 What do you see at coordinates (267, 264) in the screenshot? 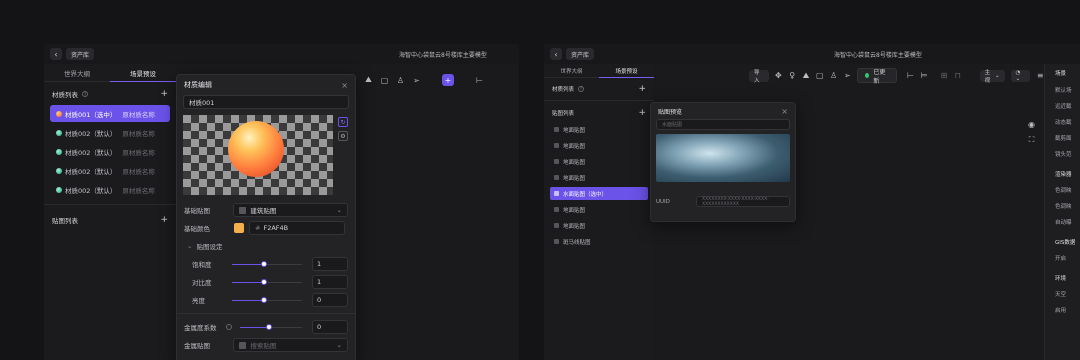
I see `saturation-slider` at bounding box center [267, 264].